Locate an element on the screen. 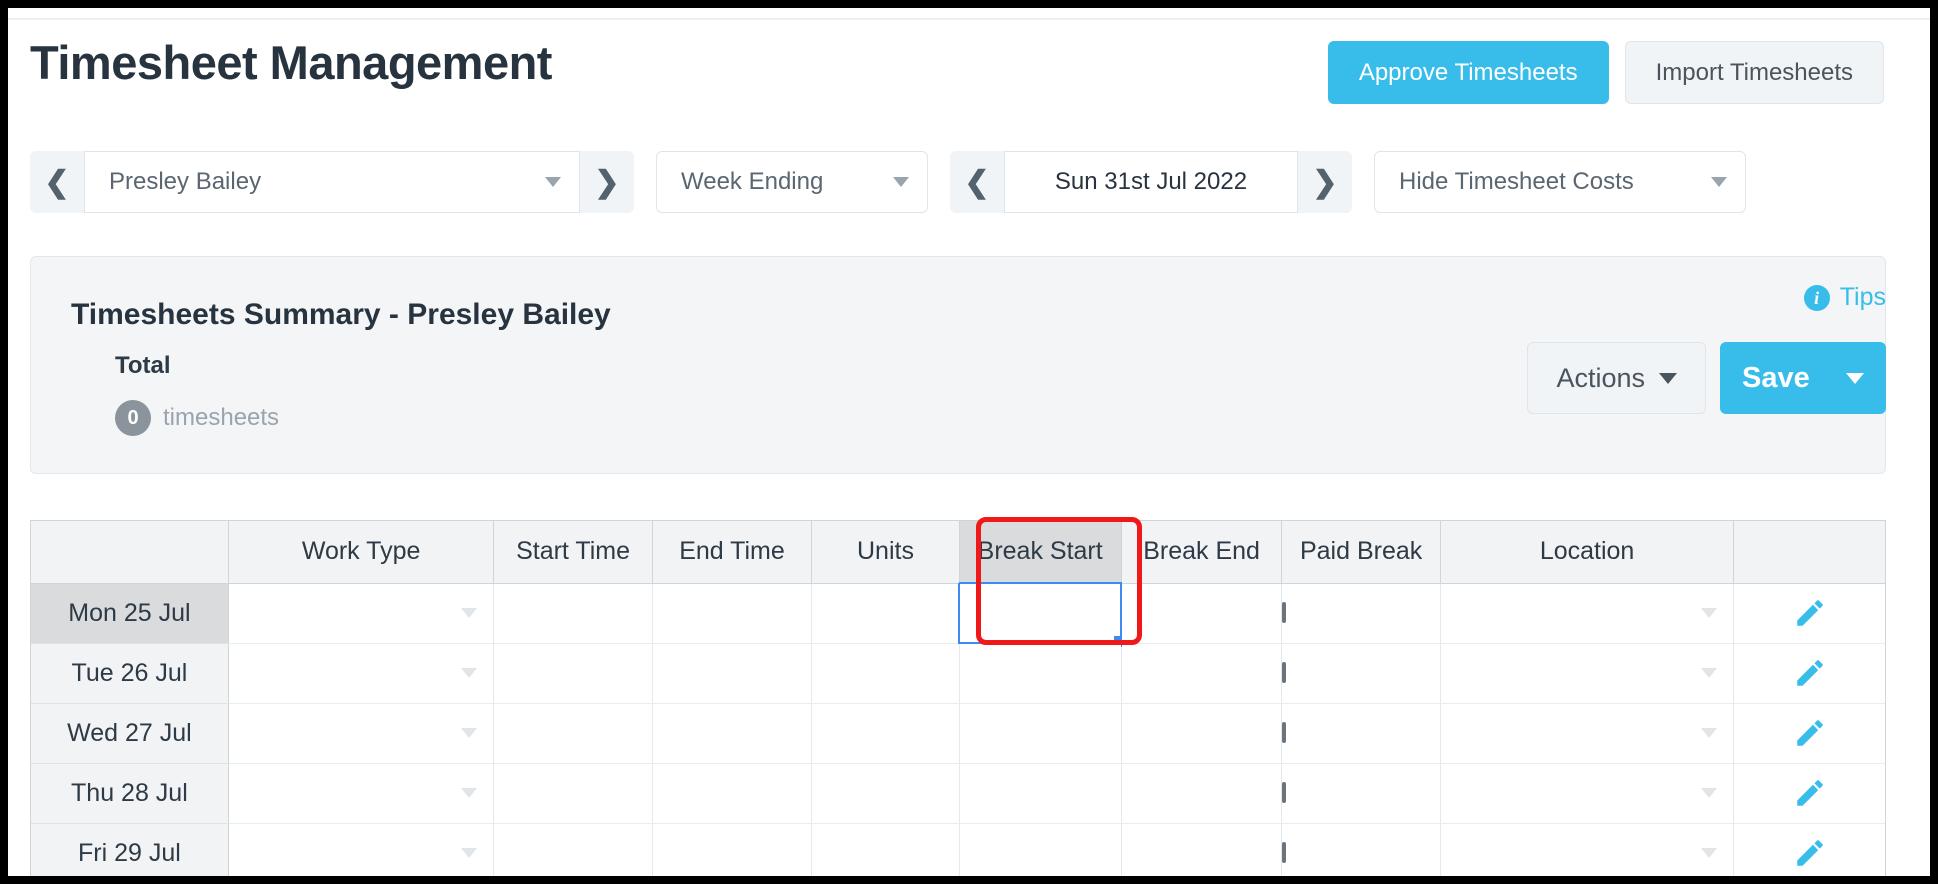 The image size is (1938, 884). next-week-icon: ❯ is located at coordinates (1325, 182).